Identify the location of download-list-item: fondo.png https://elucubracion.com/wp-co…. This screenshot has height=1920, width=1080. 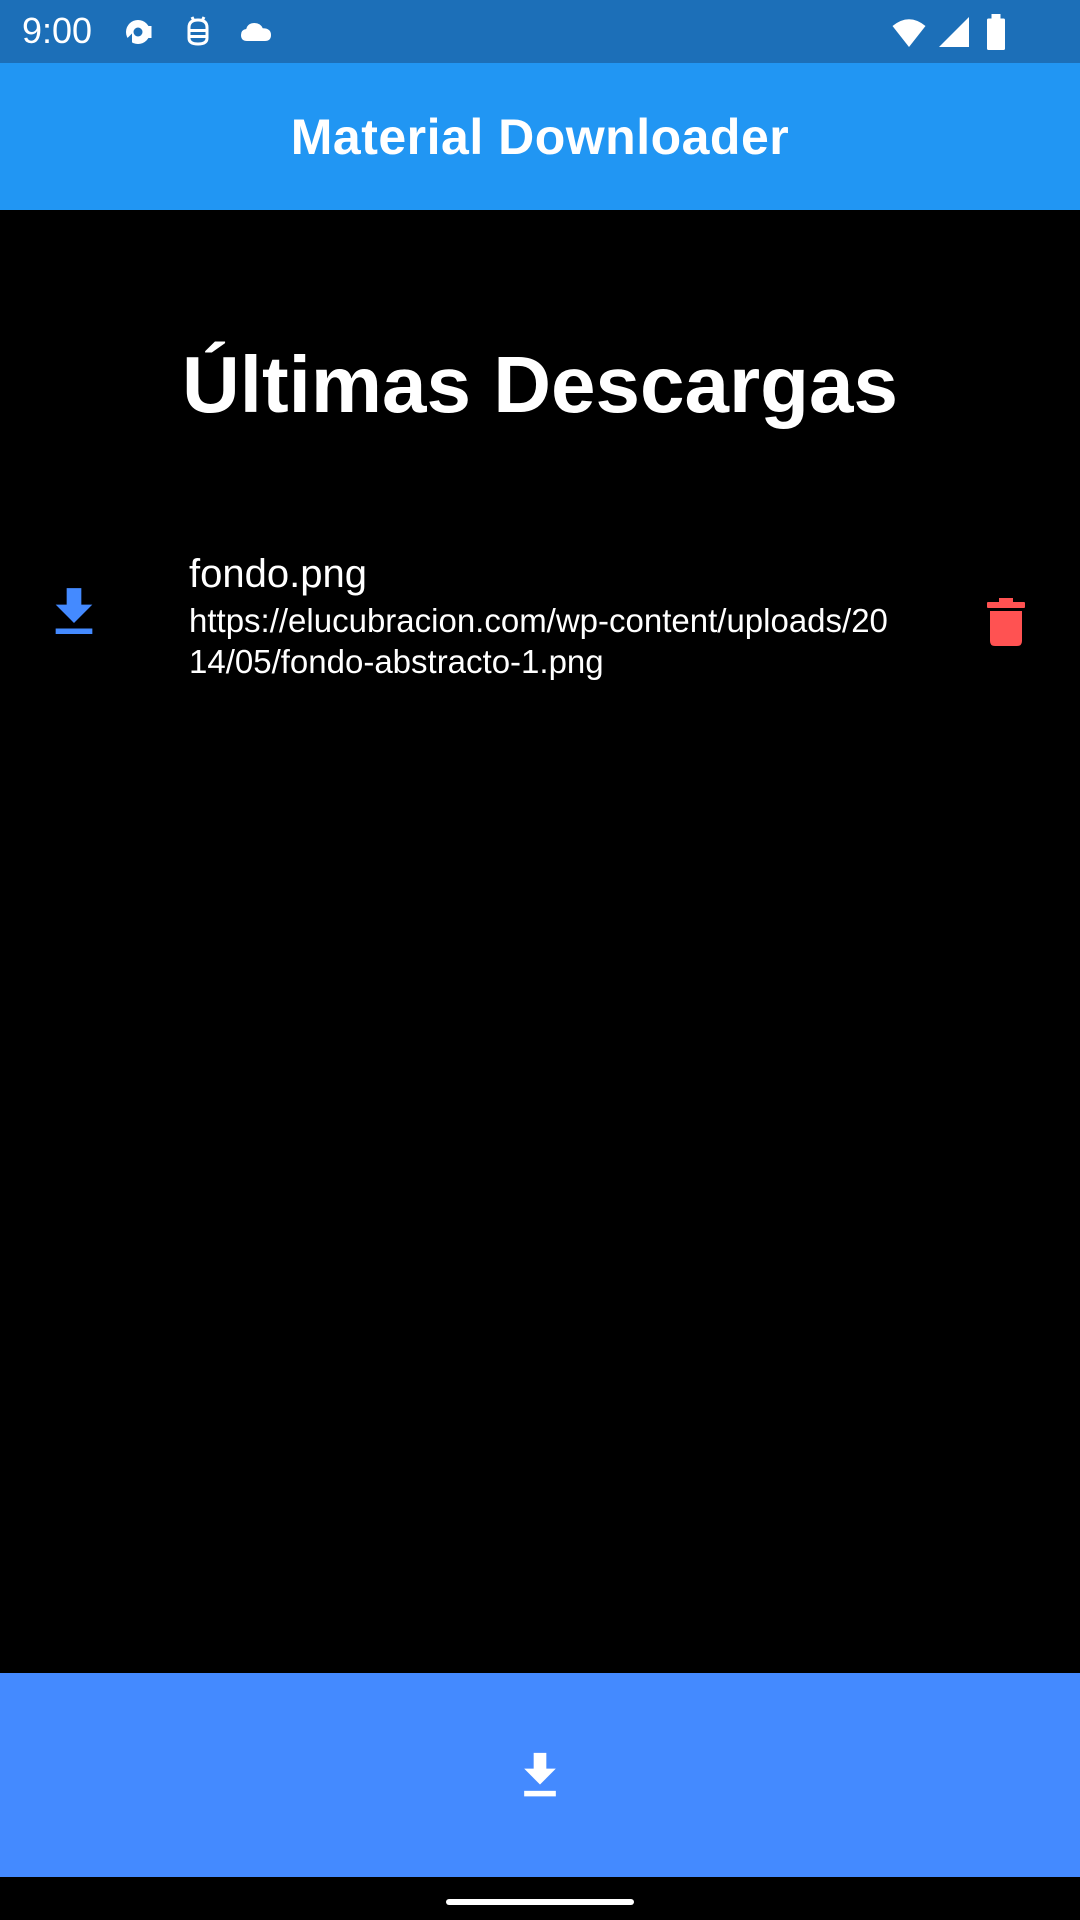
(540, 615).